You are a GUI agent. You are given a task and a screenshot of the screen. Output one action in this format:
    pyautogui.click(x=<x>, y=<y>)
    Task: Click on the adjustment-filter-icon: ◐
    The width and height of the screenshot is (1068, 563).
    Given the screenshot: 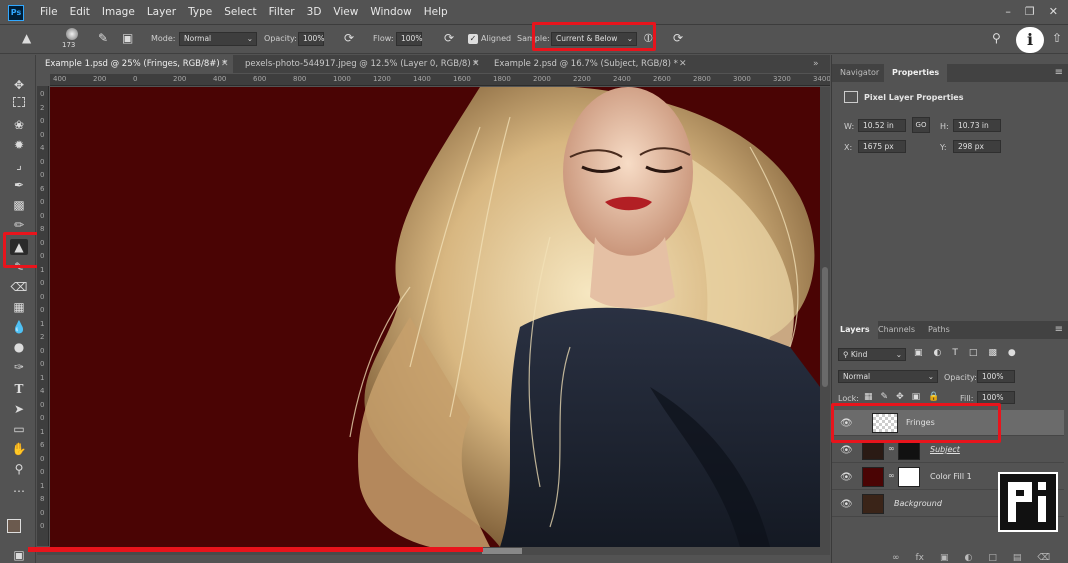 What is the action you would take?
    pyautogui.click(x=938, y=353)
    